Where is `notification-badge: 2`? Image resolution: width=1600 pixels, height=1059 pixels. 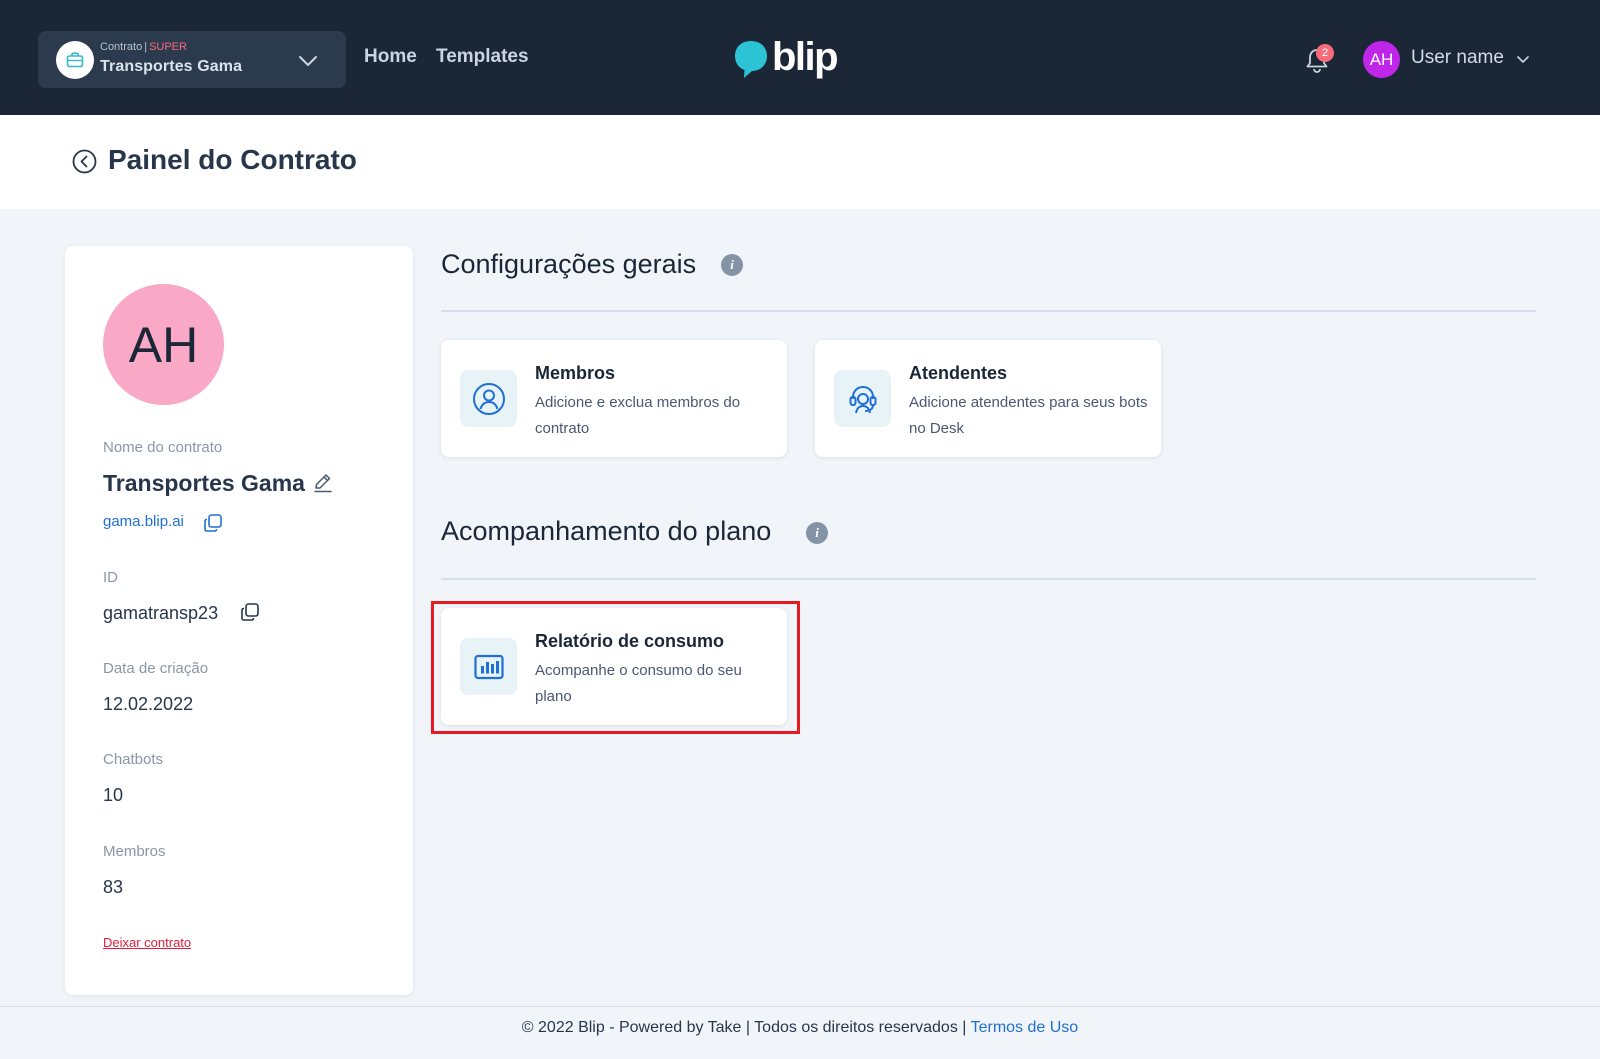 notification-badge: 2 is located at coordinates (1325, 53).